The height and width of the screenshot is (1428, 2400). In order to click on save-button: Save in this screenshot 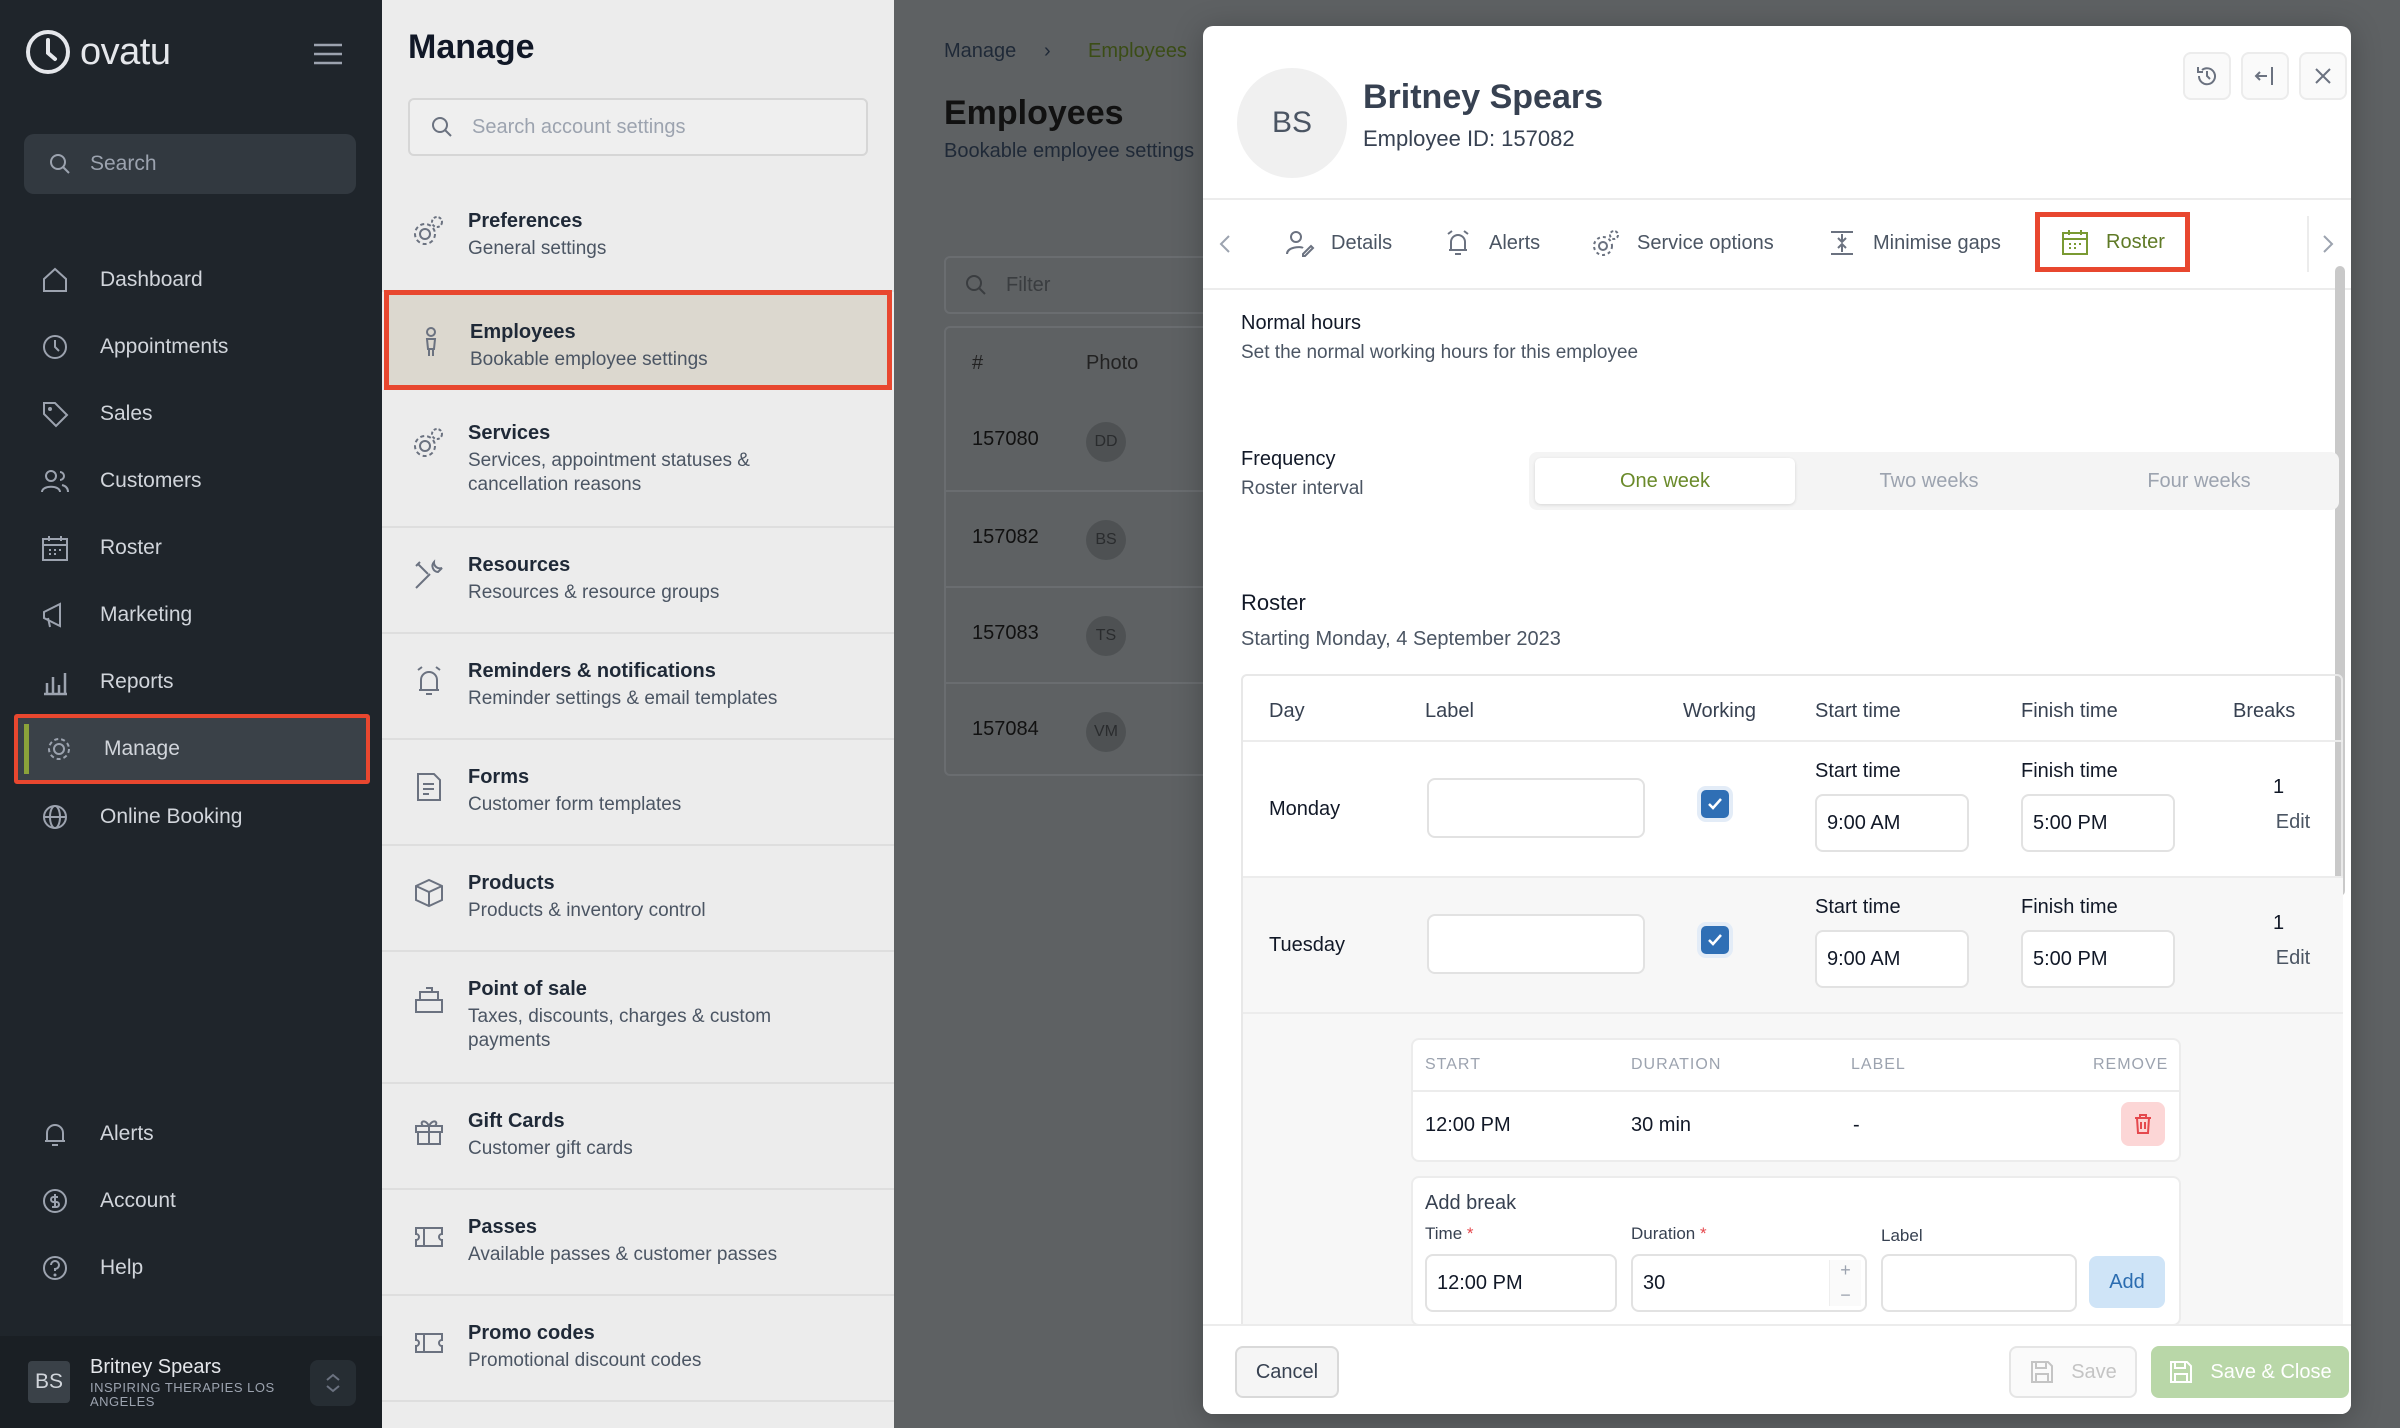, I will do `click(2073, 1372)`.